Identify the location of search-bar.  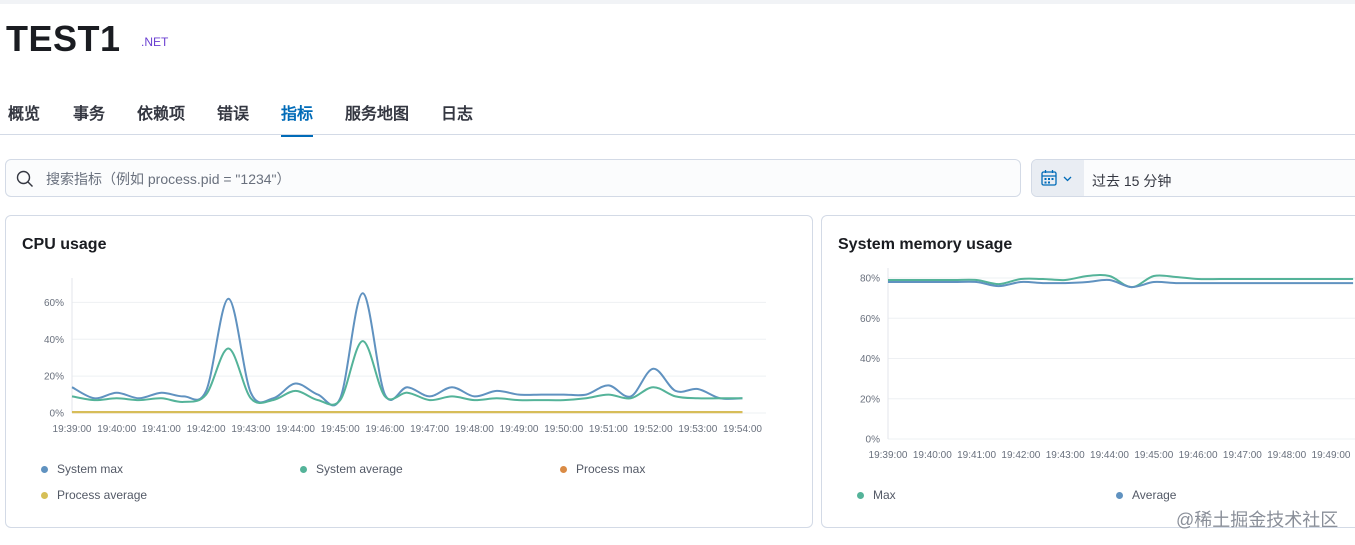
(513, 178).